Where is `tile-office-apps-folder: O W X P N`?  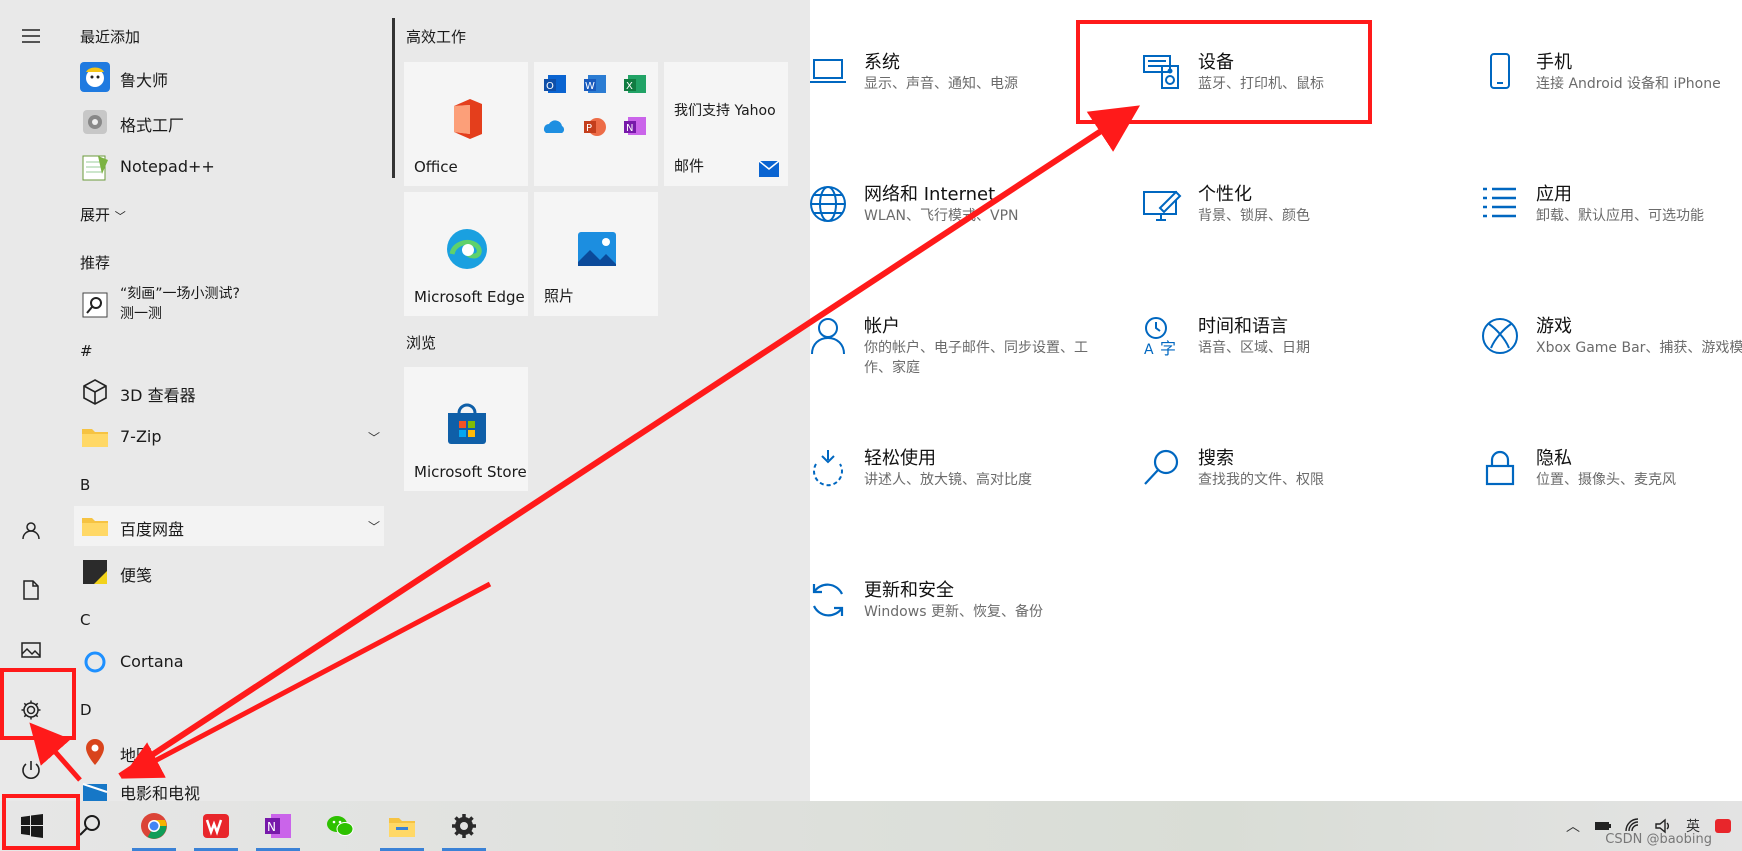 tile-office-apps-folder: O W X P N is located at coordinates (596, 124).